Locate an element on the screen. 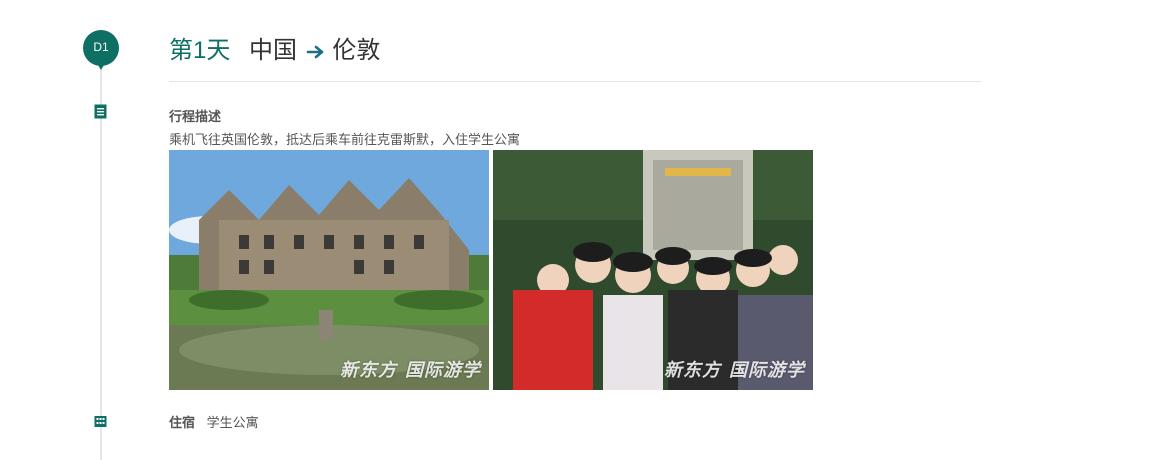 The width and height of the screenshot is (1170, 460). route: 中国 伦敦 is located at coordinates (314, 50).